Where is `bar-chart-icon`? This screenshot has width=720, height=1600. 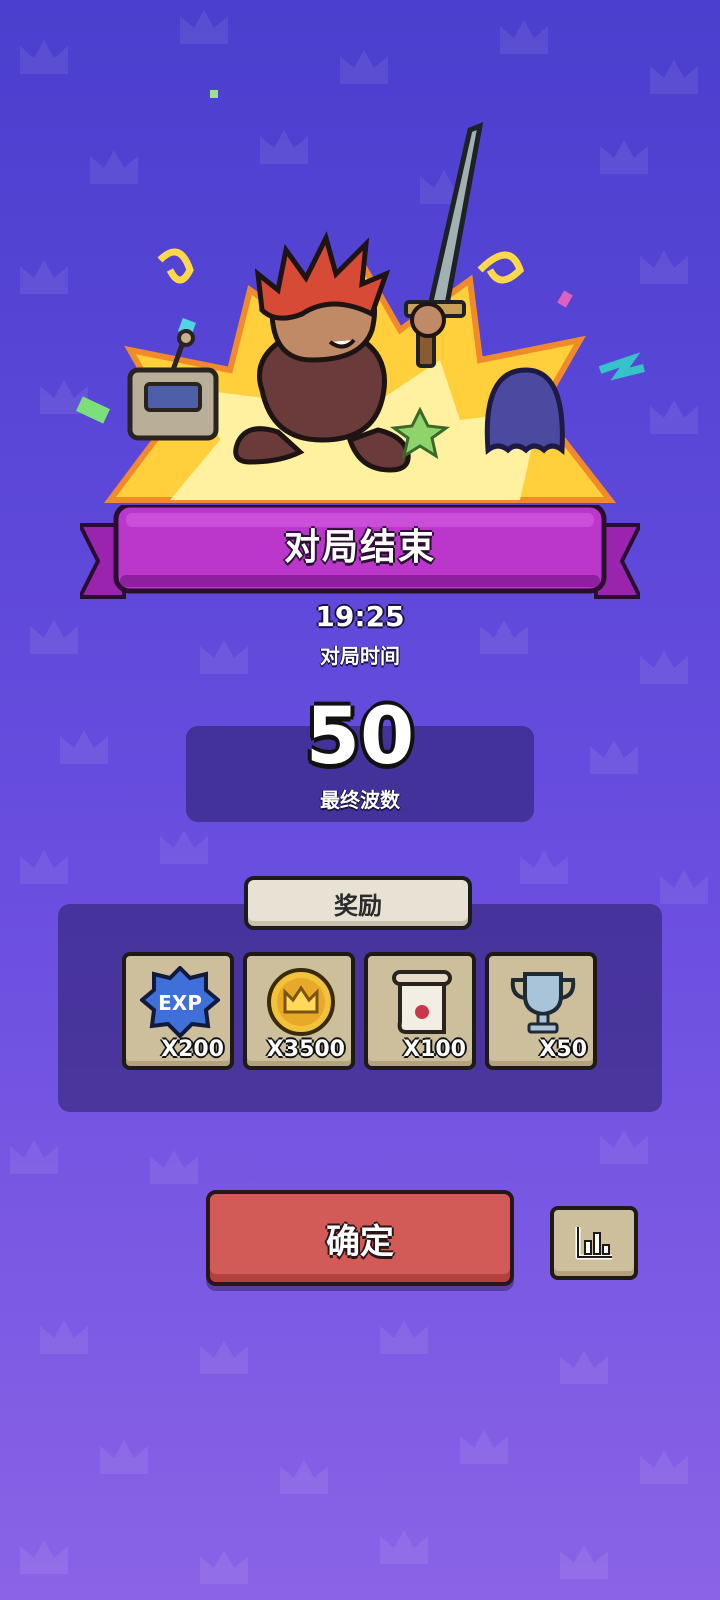
bar-chart-icon is located at coordinates (593, 1243).